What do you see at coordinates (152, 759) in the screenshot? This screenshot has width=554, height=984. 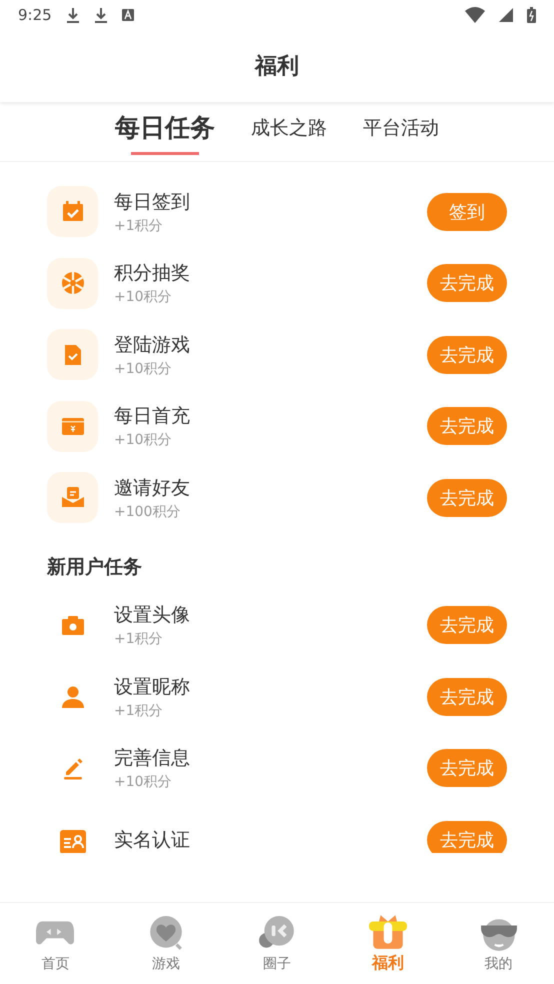 I see `task-title: 完善信息` at bounding box center [152, 759].